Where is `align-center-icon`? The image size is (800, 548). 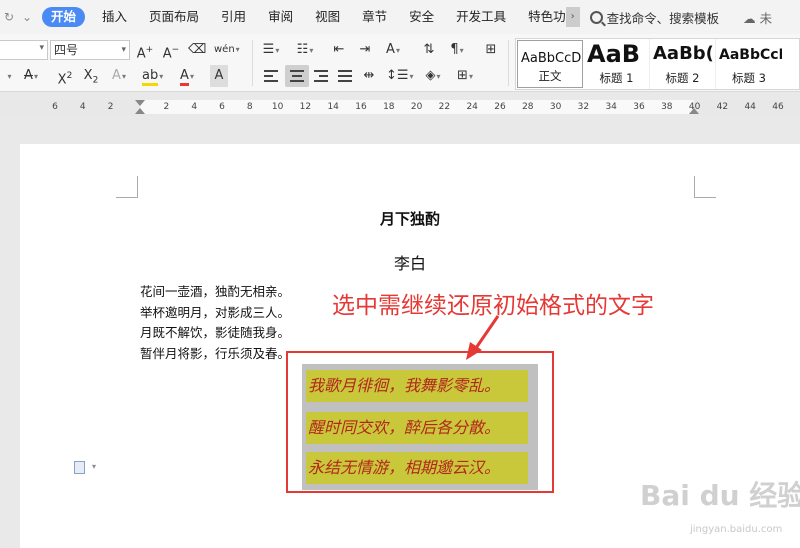
align-center-icon is located at coordinates (297, 75).